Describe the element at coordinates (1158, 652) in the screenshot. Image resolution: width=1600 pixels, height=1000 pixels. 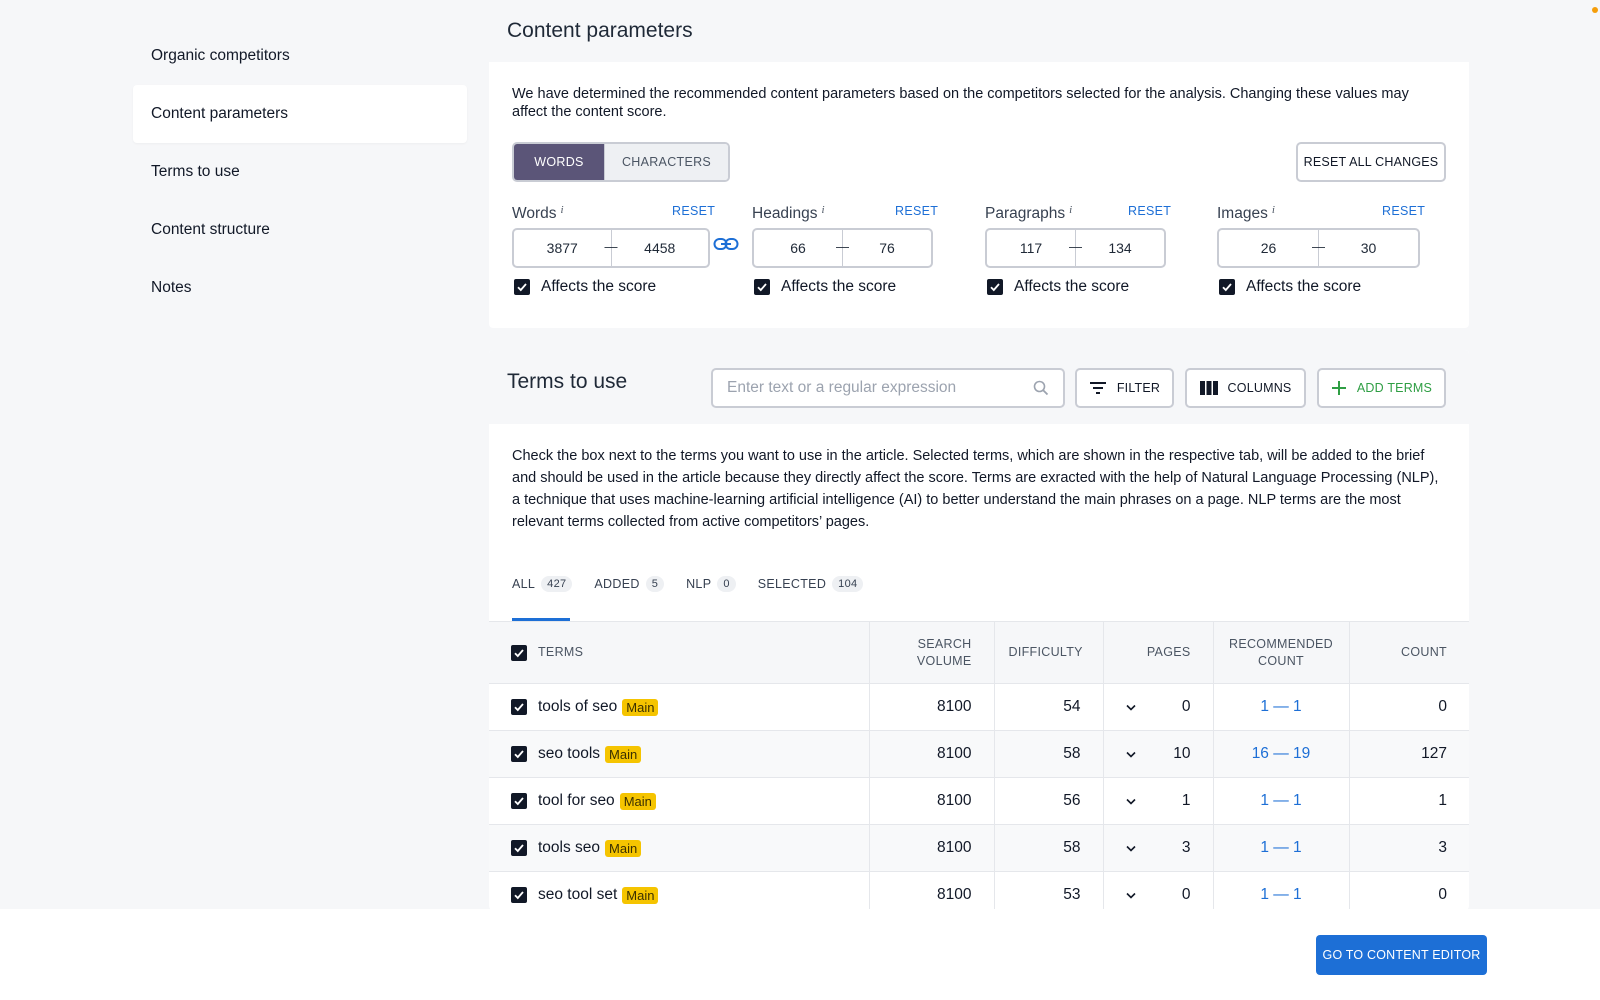
I see `column-header-pages: PAGES` at that location.